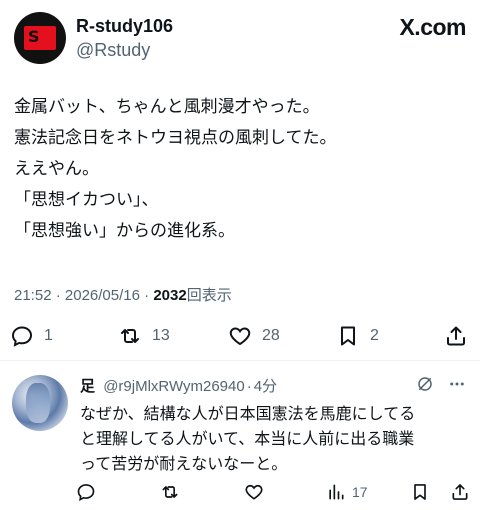 Image resolution: width=480 pixels, height=510 pixels. I want to click on user-handle: @Rstudy, so click(113, 50).